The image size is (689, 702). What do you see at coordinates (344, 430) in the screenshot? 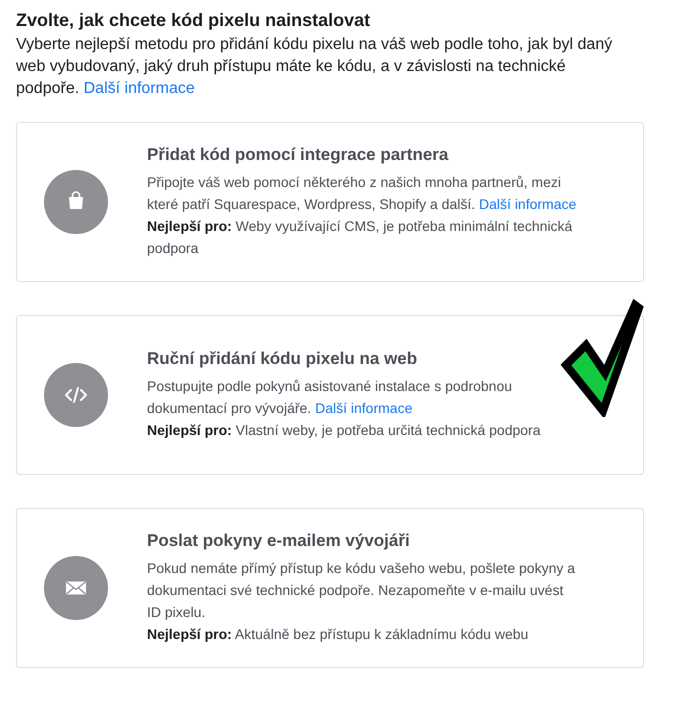
I see `best-for-text: Nejlepší pro: Vlastní weby, je potřeba určitá technická podpora` at bounding box center [344, 430].